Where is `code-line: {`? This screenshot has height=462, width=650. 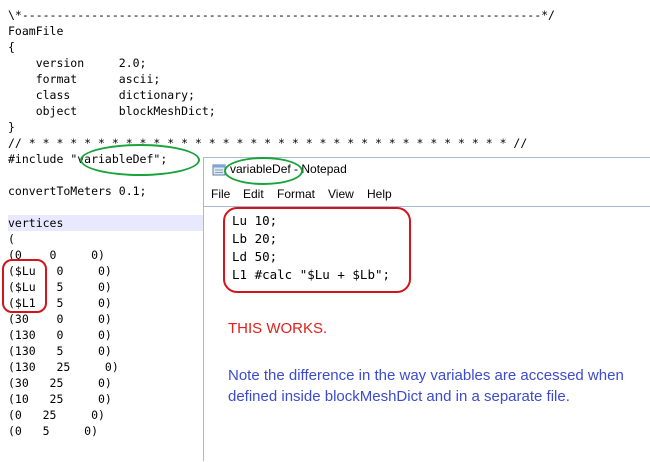 code-line: { is located at coordinates (11, 47).